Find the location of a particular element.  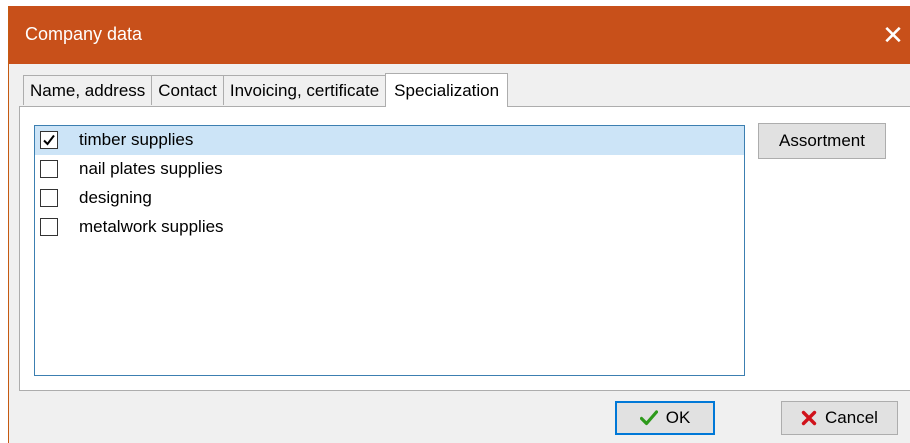

list-item-label: designing is located at coordinates (115, 197).